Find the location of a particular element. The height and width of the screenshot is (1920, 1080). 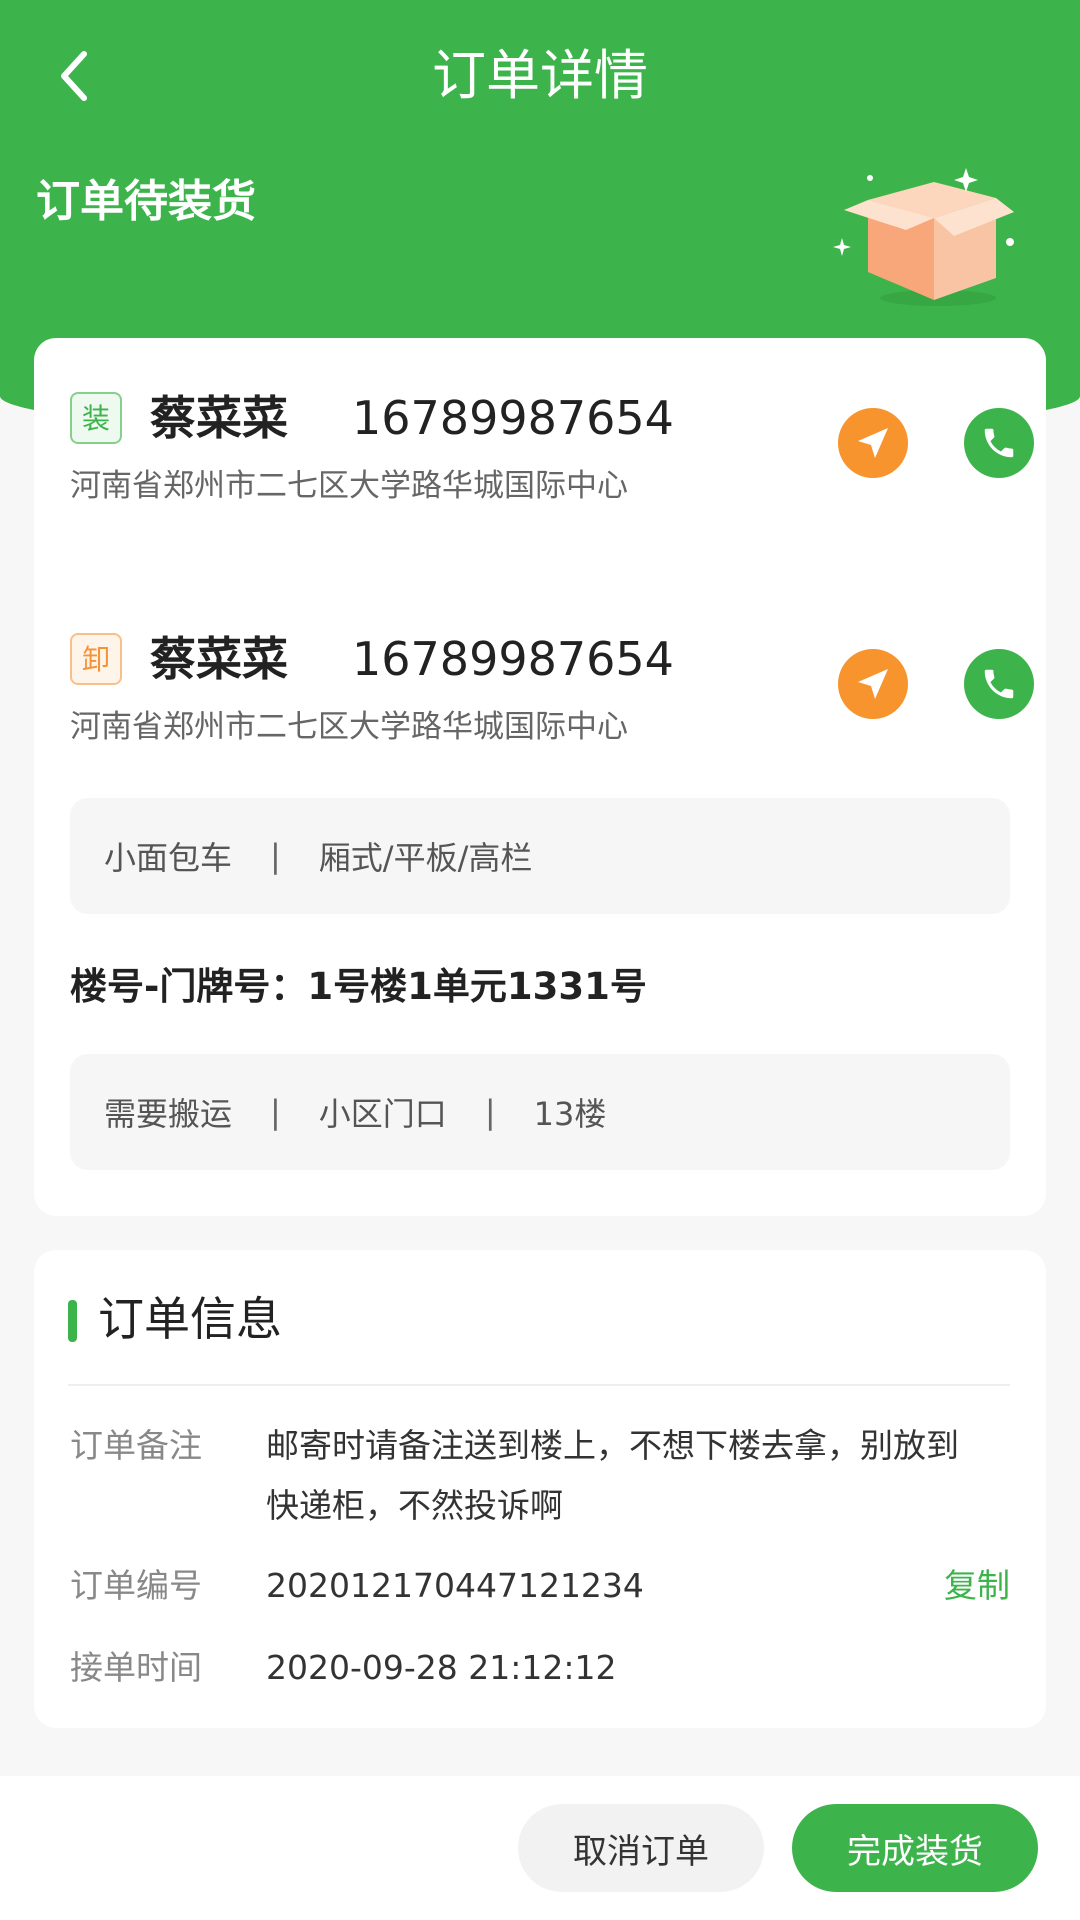

navigation-bar: 订单详情 is located at coordinates (540, 75).